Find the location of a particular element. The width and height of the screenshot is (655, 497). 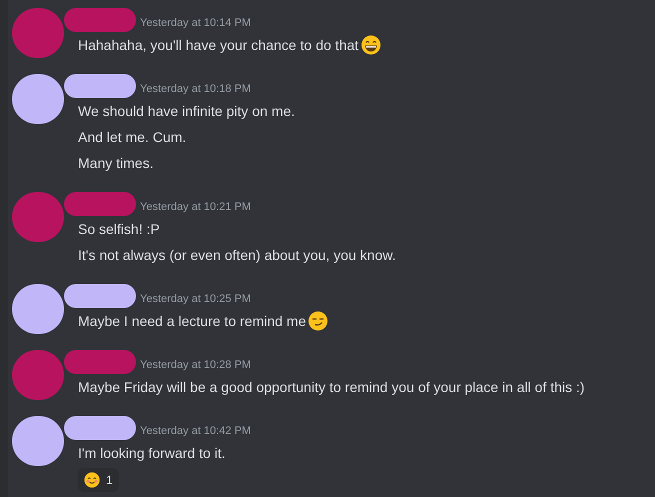

timestamp: Yesterday at 10:14 PM is located at coordinates (195, 23).